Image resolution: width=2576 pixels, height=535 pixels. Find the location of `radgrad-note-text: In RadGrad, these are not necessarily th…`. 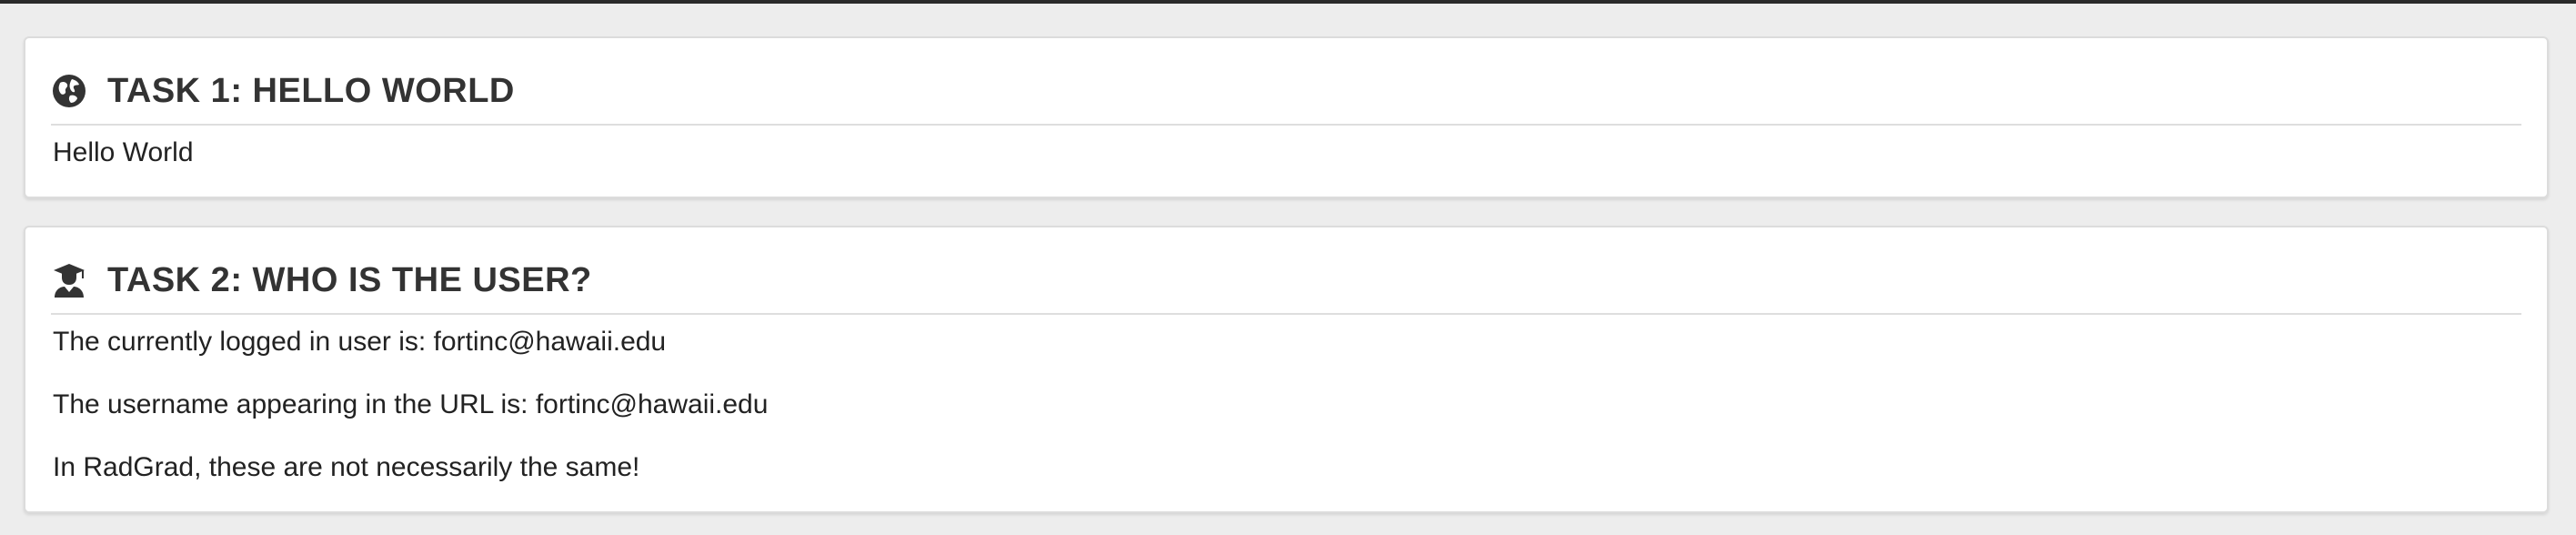

radgrad-note-text: In RadGrad, these are not necessarily th… is located at coordinates (346, 467).